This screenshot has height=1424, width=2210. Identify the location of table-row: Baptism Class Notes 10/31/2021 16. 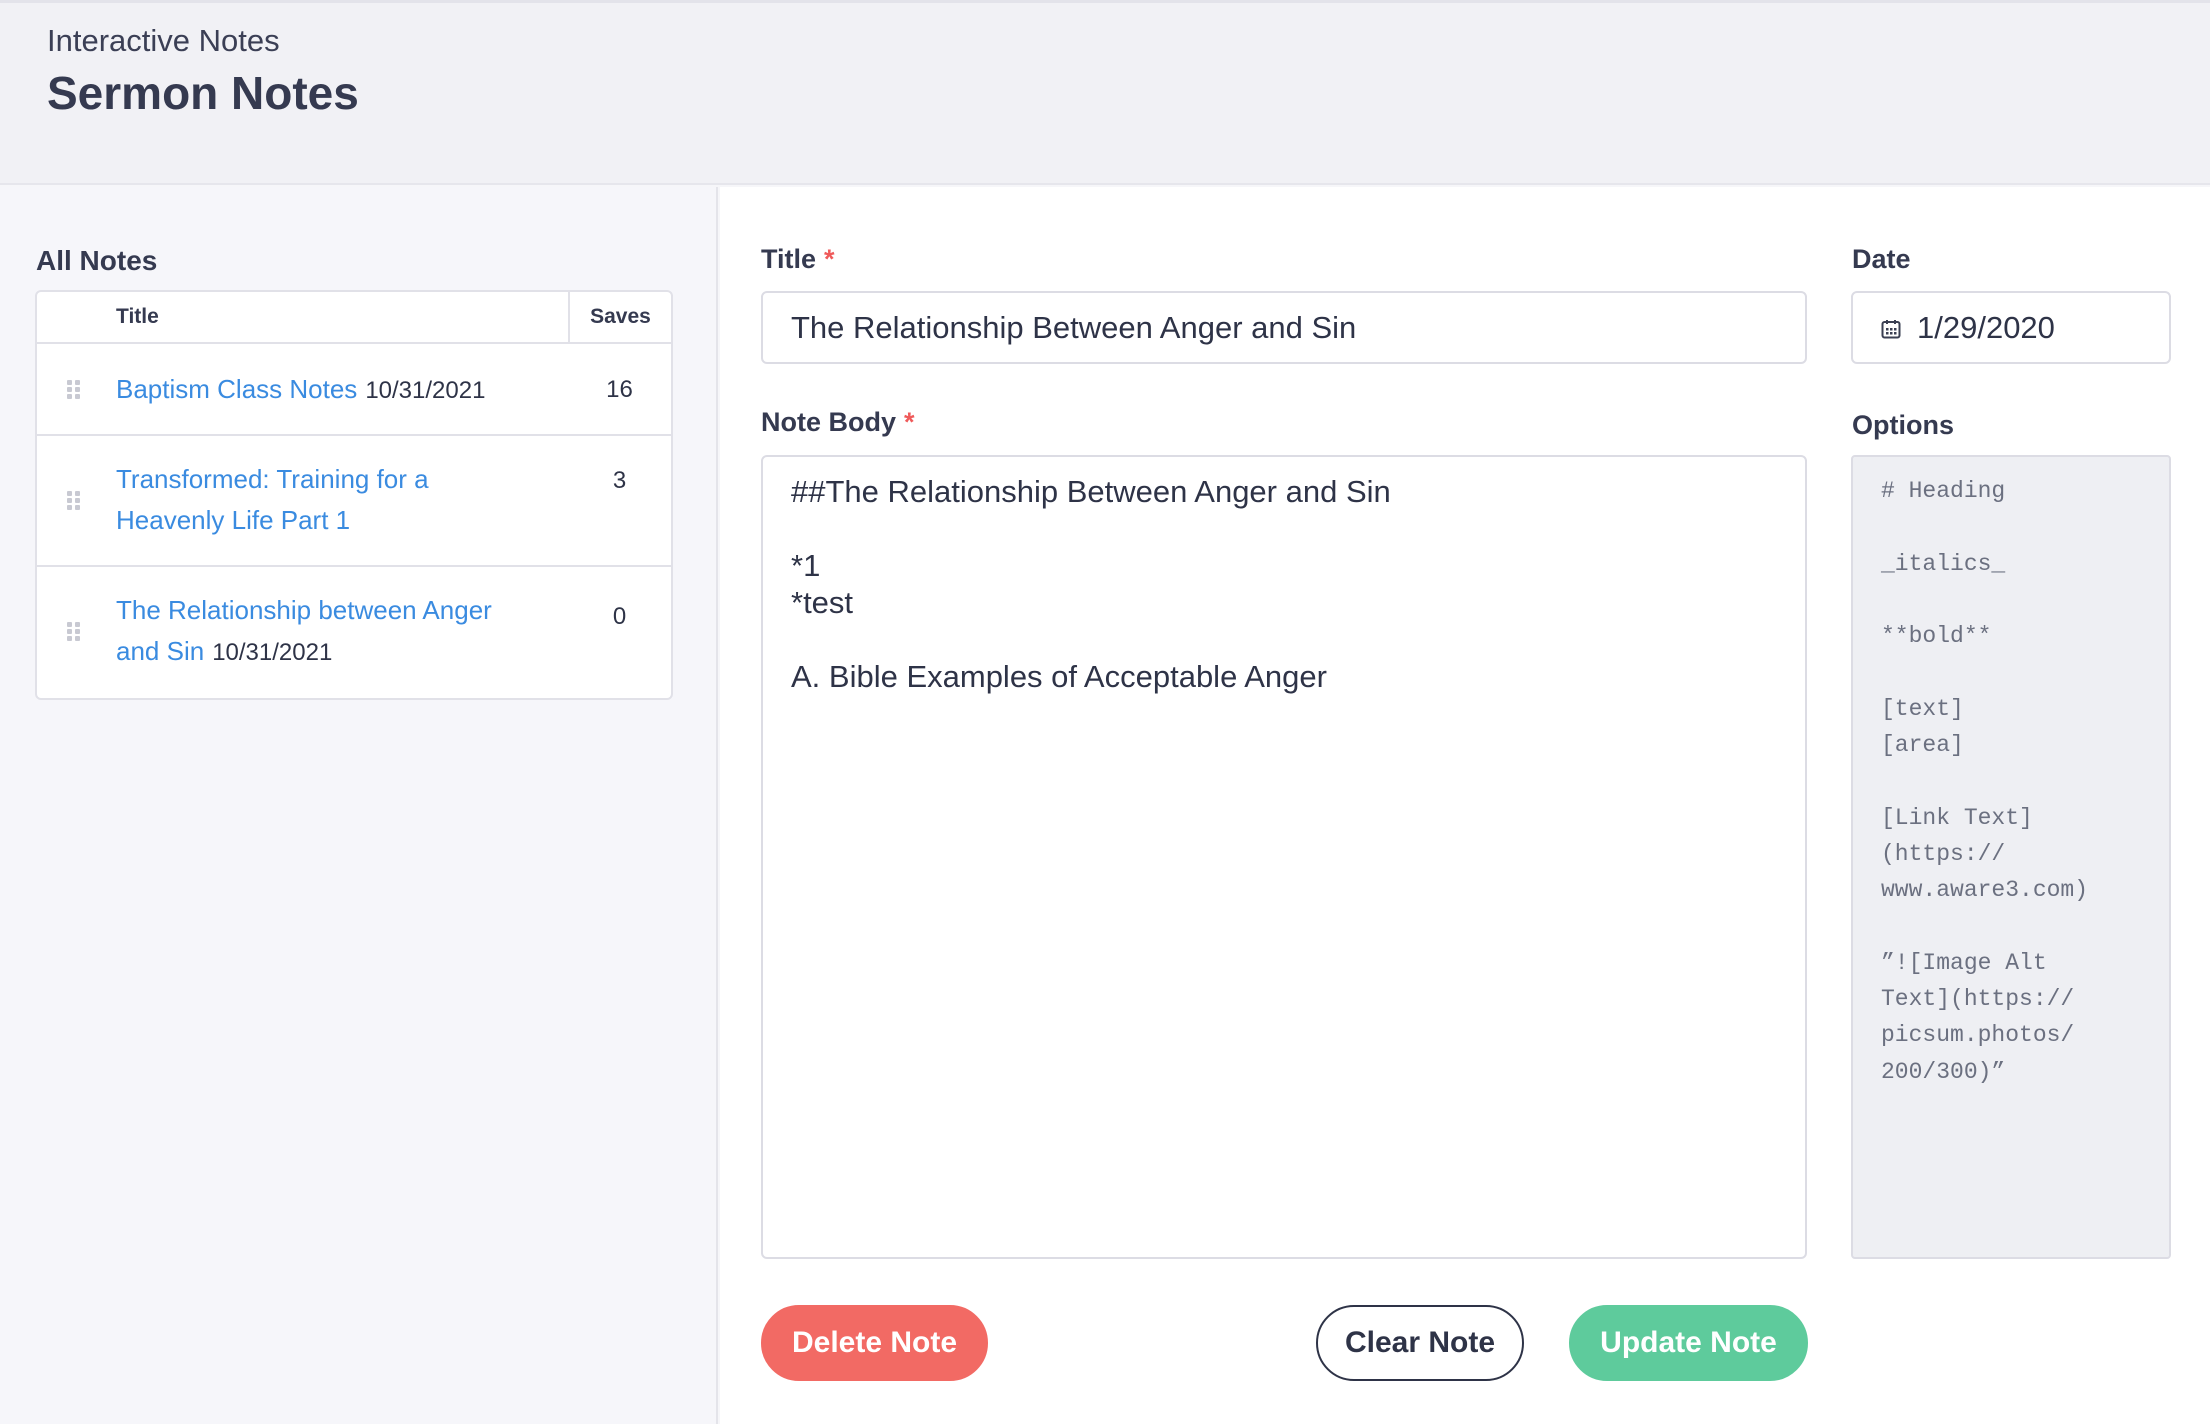
(354, 390).